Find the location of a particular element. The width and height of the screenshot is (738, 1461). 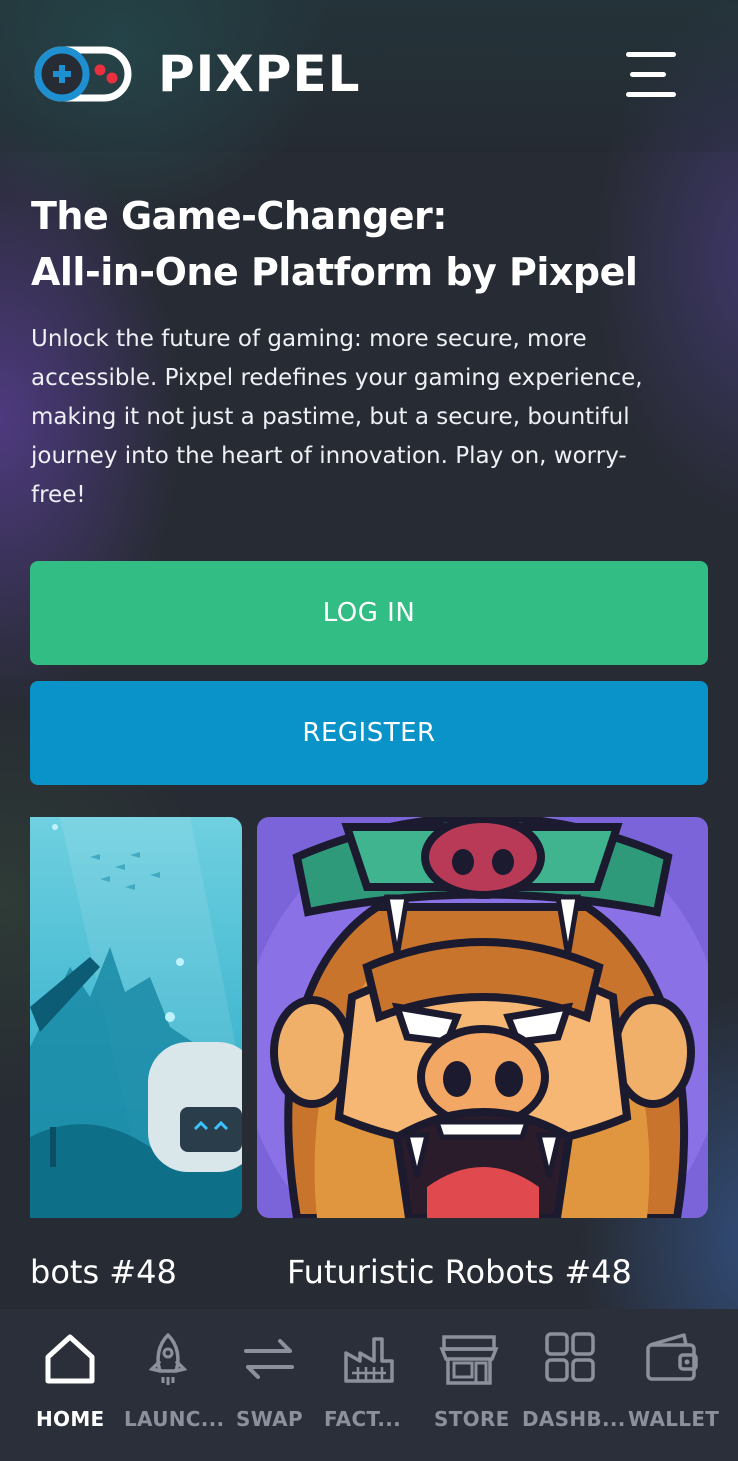

login-button: LOG IN is located at coordinates (369, 613).